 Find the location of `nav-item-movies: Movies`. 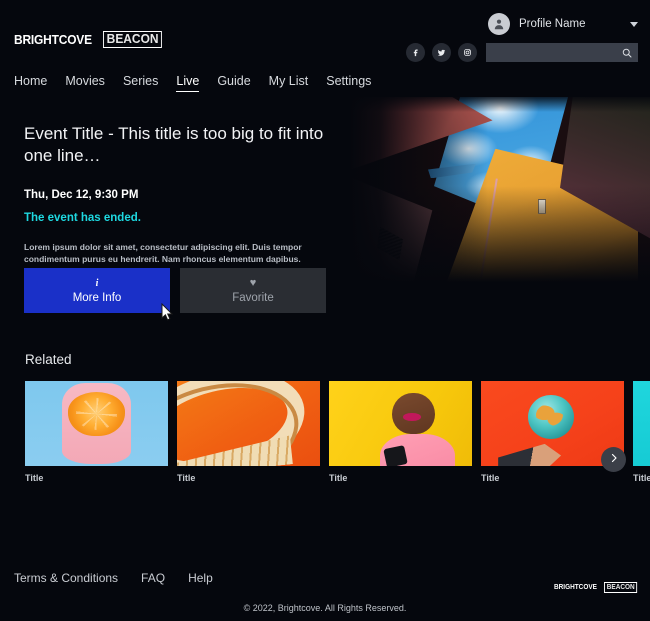

nav-item-movies: Movies is located at coordinates (85, 83).